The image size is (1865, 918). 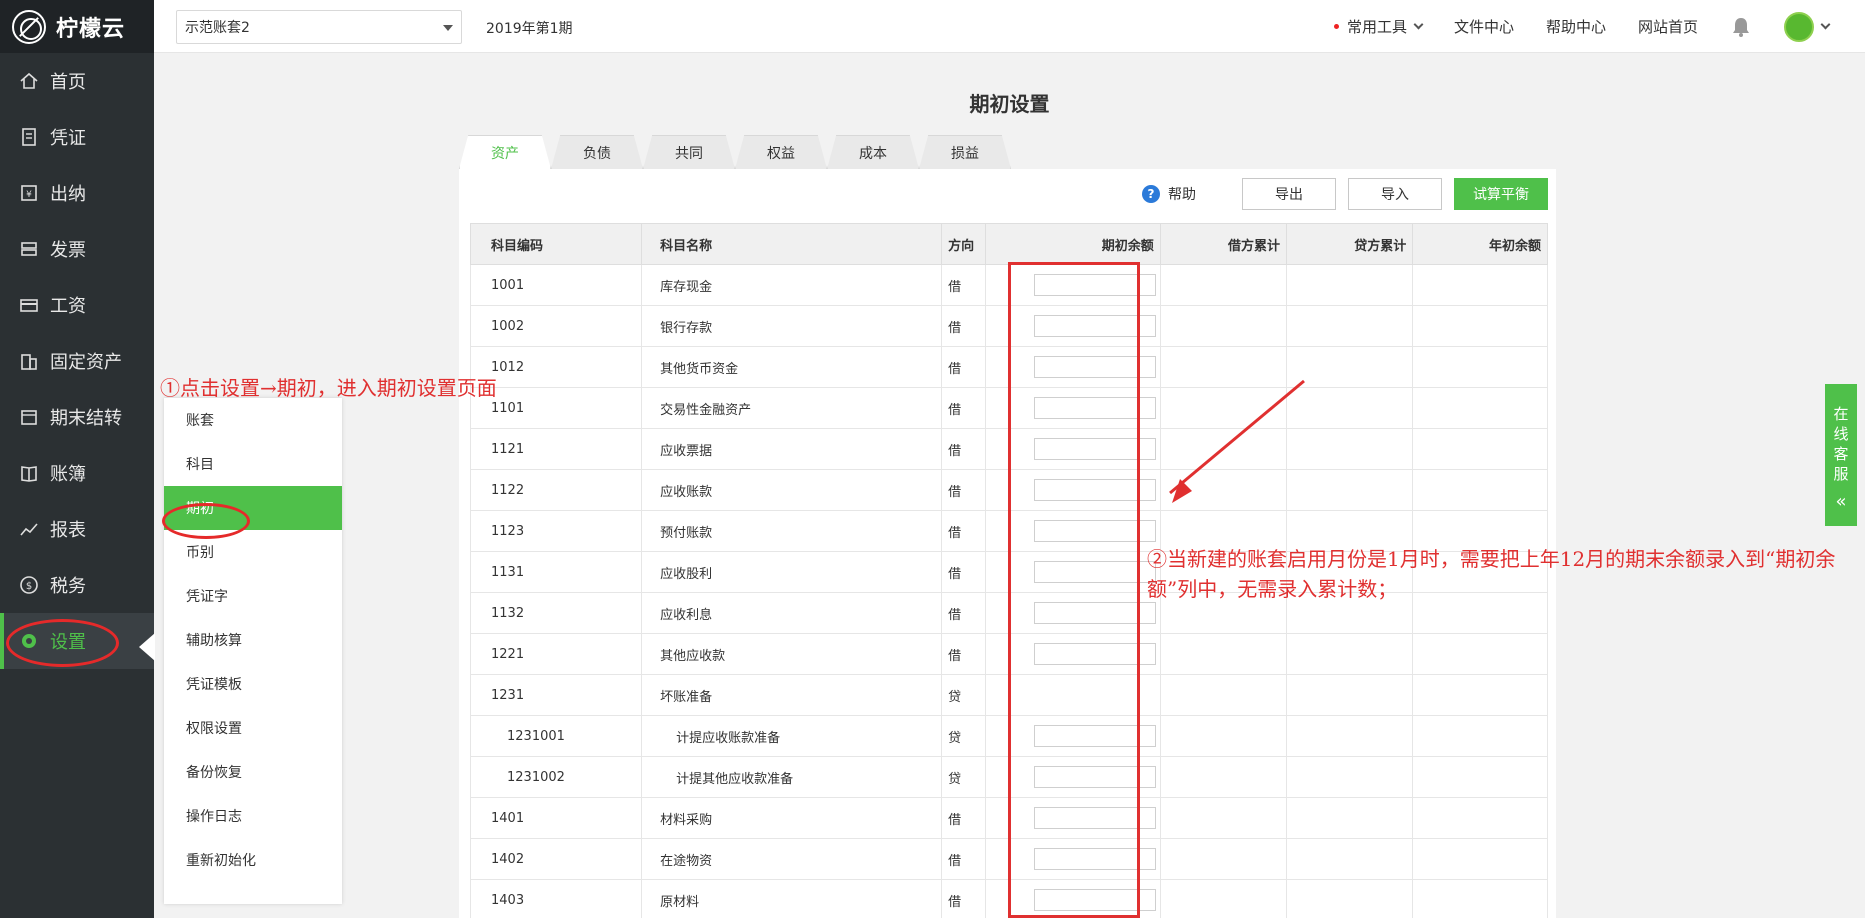 What do you see at coordinates (253, 464) in the screenshot?
I see `submenu-item-1: 科目` at bounding box center [253, 464].